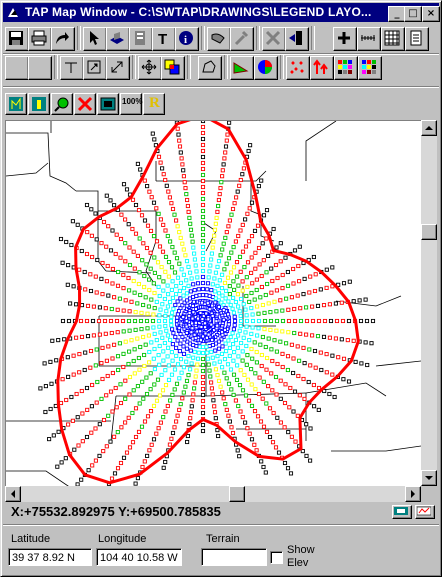 The height and width of the screenshot is (577, 442). I want to click on save-button, so click(17, 39).